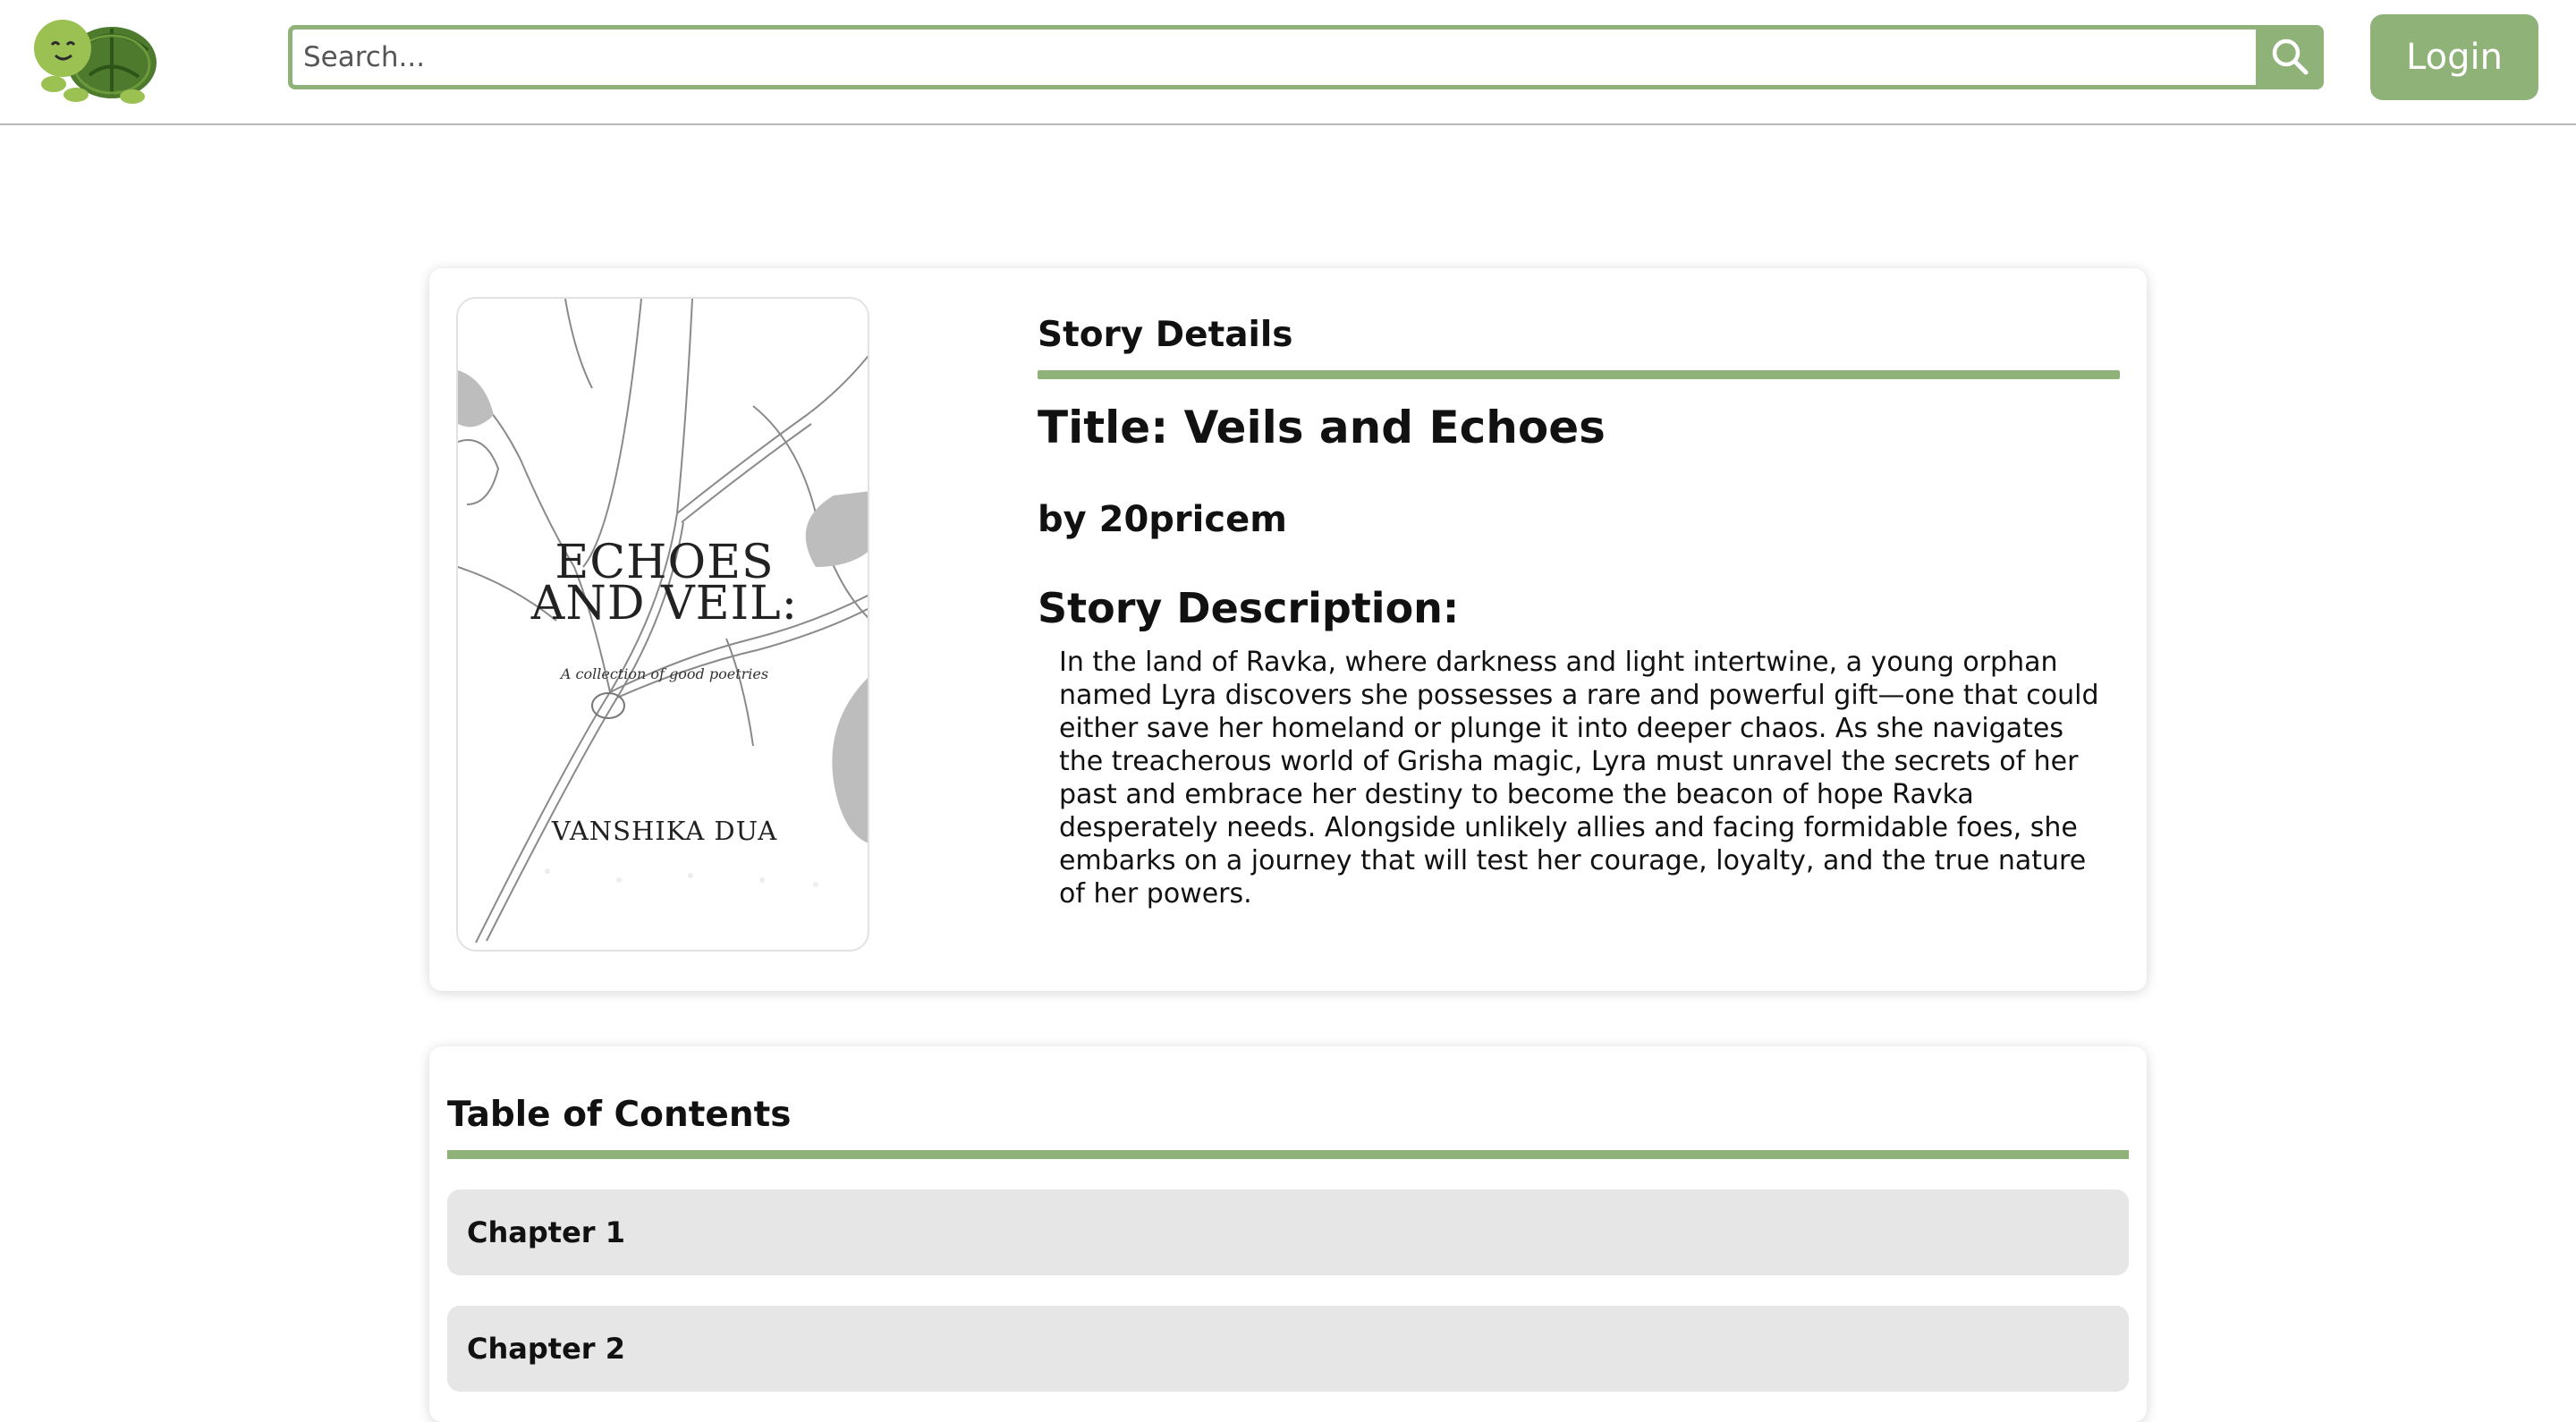 This screenshot has width=2576, height=1422. I want to click on chapter-item: Chapter 1, so click(1288, 1232).